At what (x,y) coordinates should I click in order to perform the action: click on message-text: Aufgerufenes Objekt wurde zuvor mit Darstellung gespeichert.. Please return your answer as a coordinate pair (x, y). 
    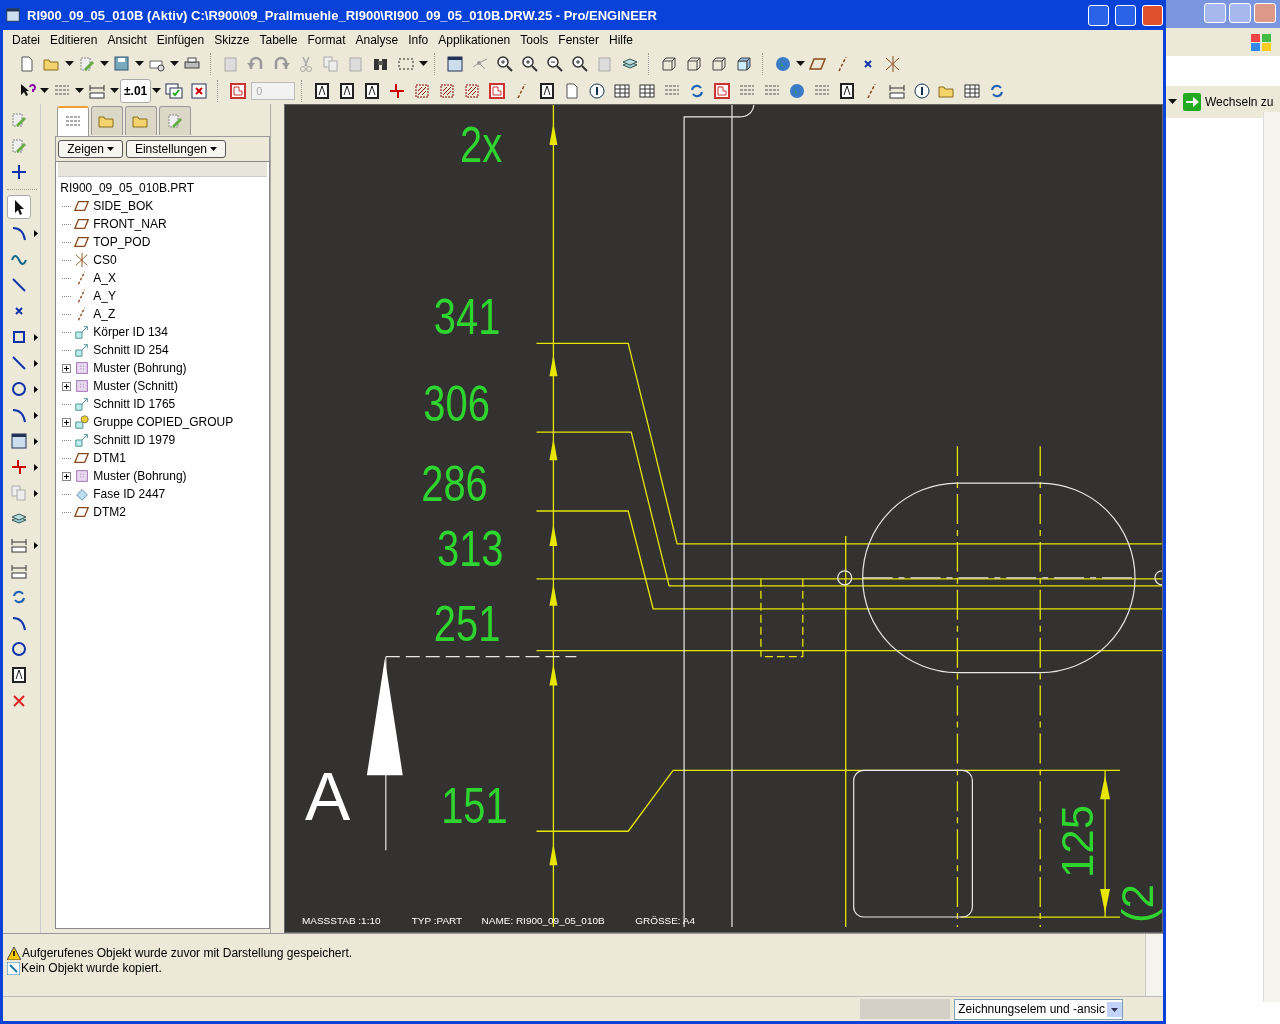
    Looking at the image, I should click on (187, 953).